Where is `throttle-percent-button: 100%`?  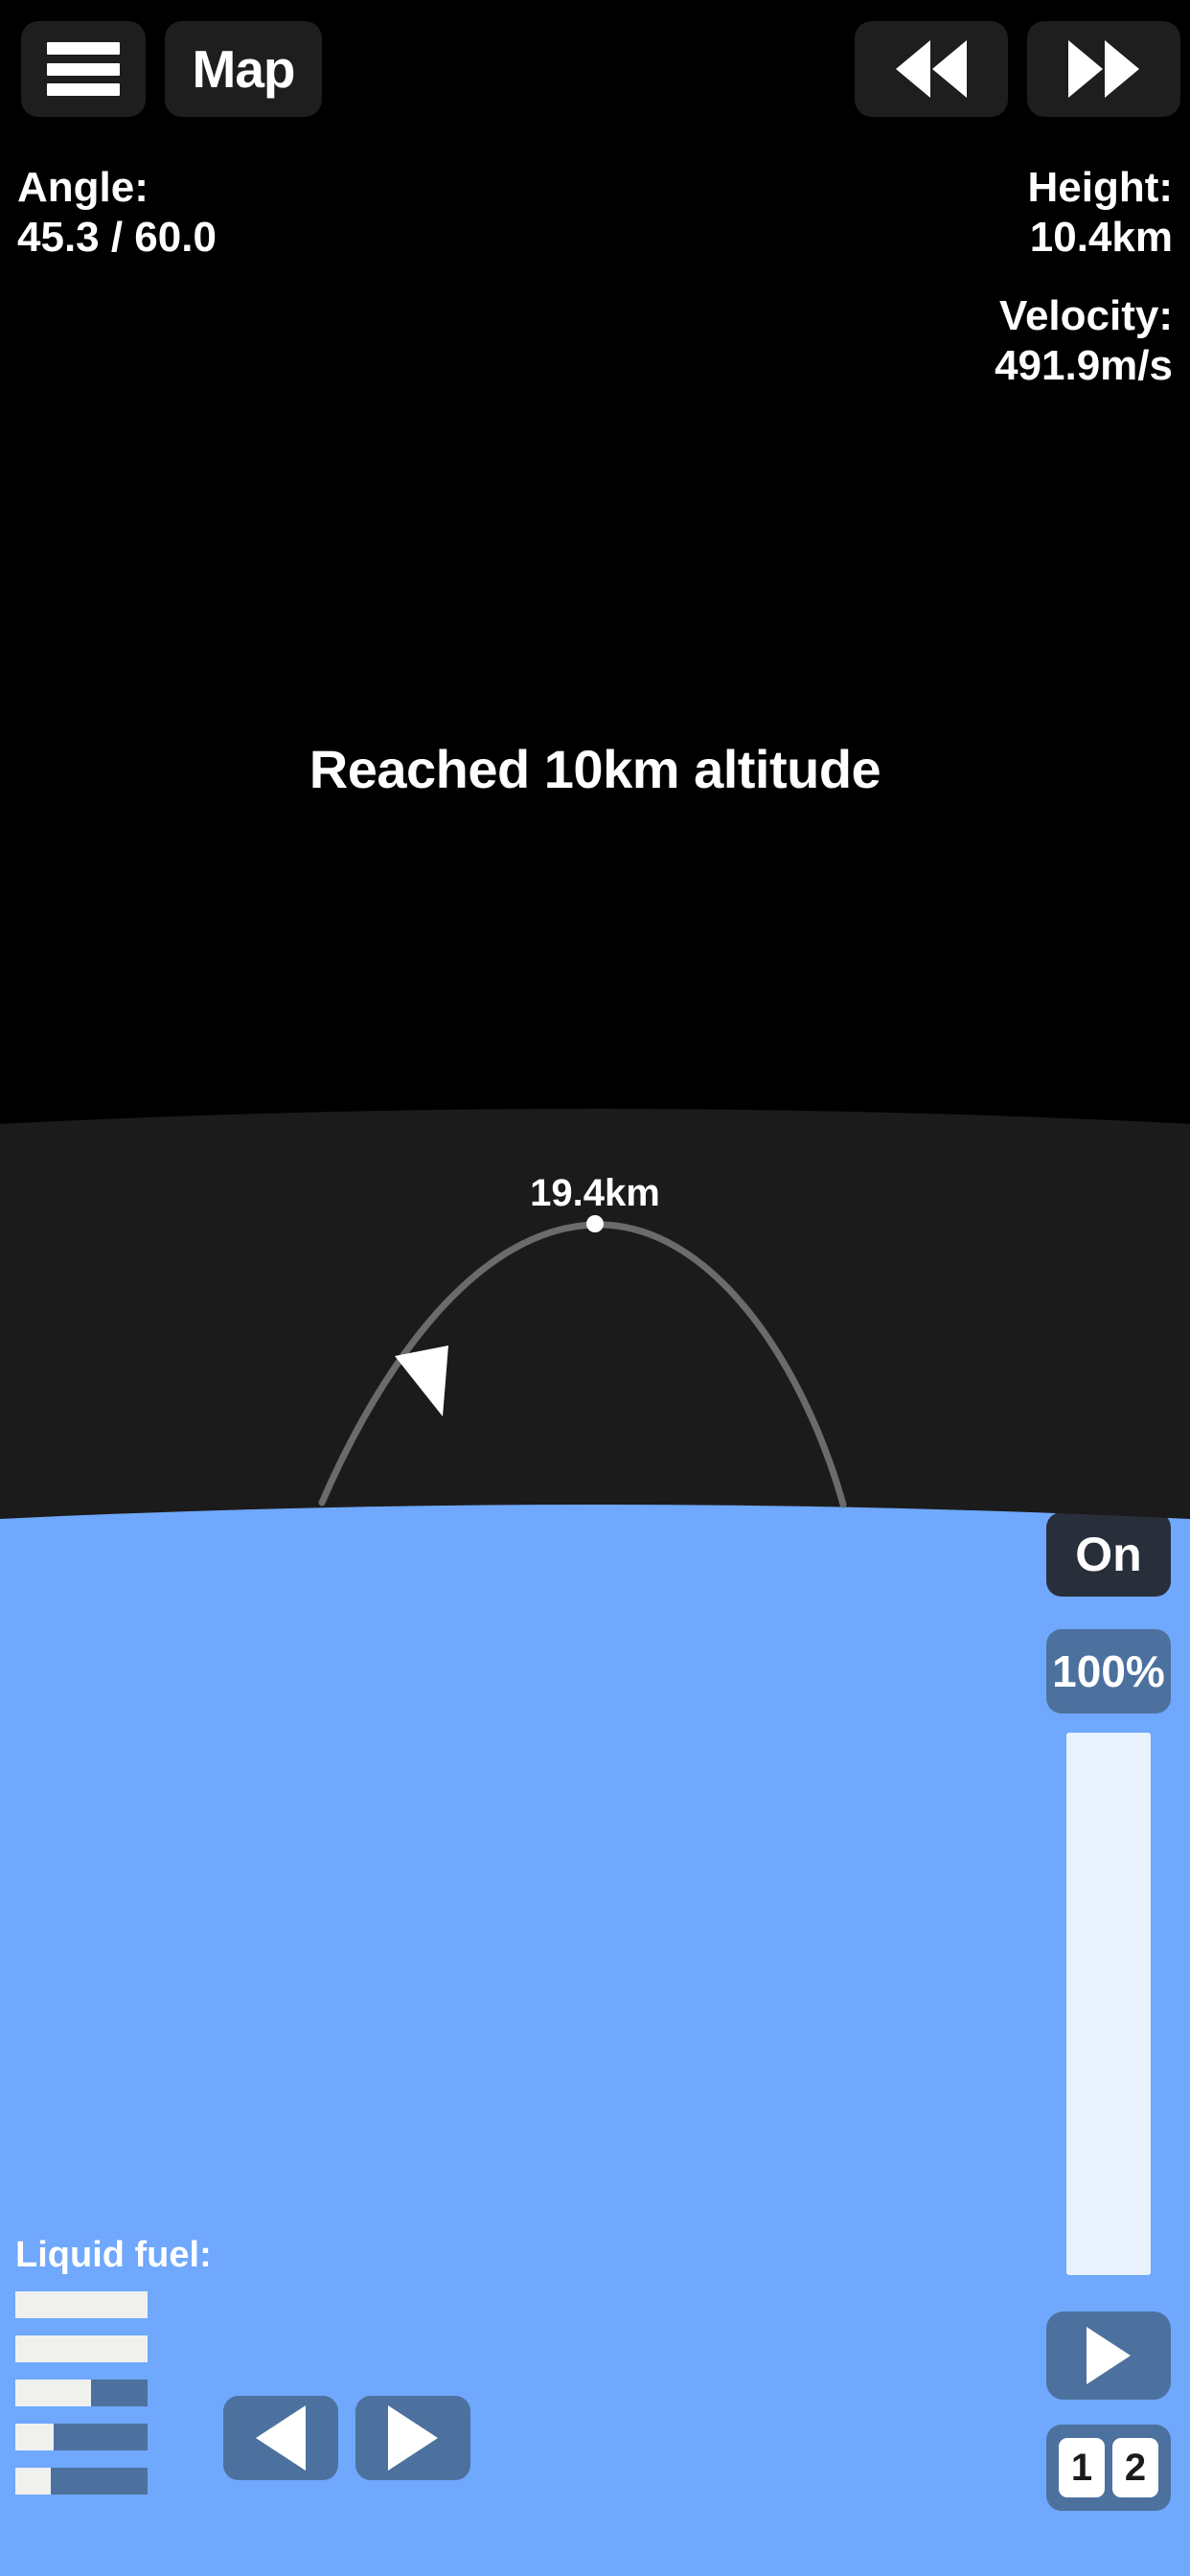
throttle-percent-button: 100% is located at coordinates (1108, 1671).